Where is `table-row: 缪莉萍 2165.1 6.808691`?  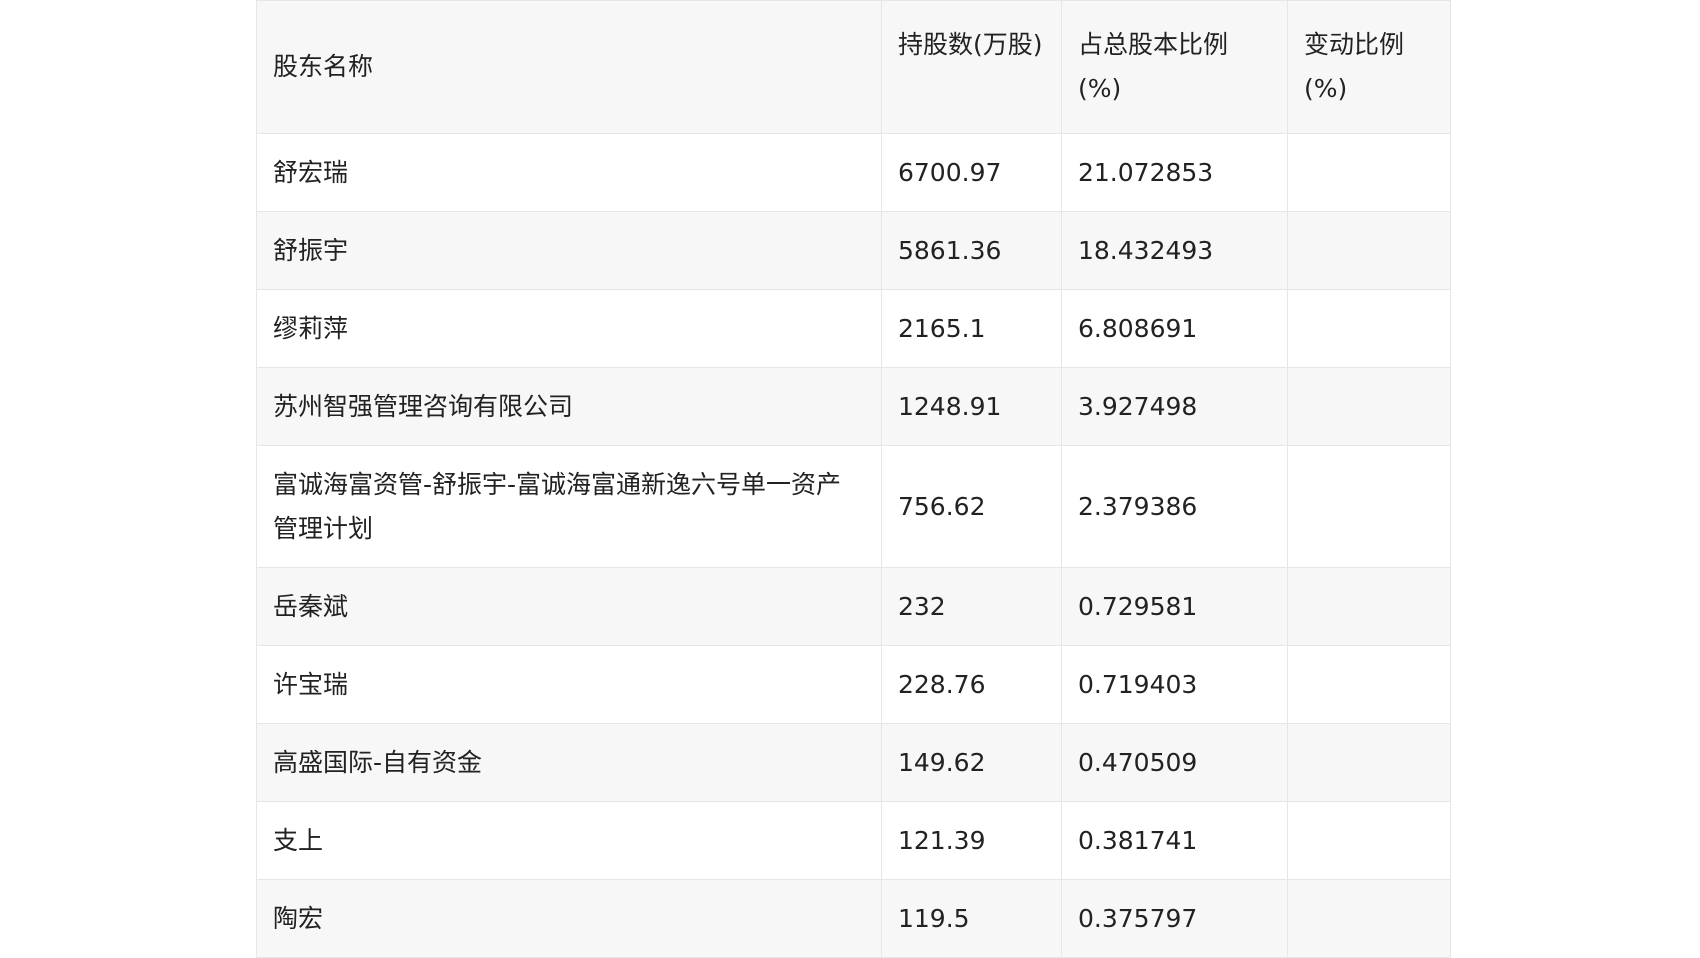 table-row: 缪莉萍 2165.1 6.808691 is located at coordinates (853, 328).